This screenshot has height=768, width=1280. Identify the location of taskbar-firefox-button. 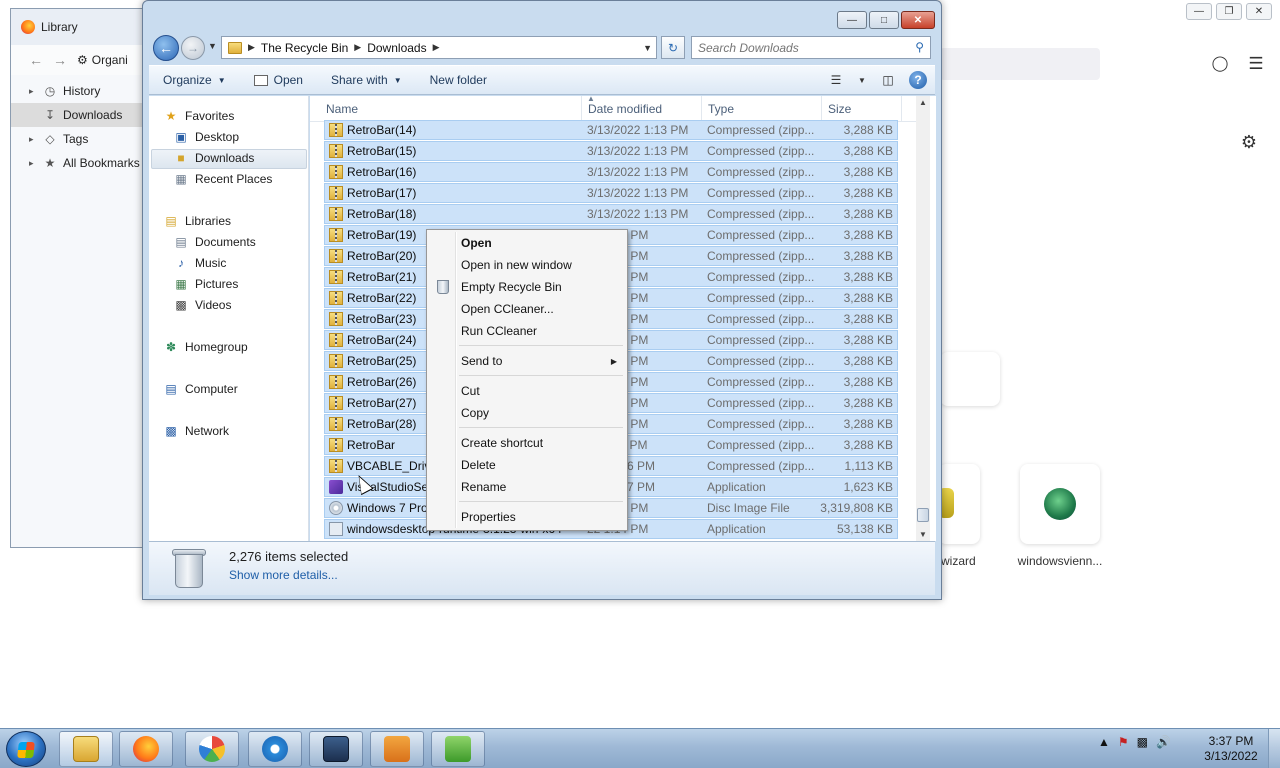
(146, 749).